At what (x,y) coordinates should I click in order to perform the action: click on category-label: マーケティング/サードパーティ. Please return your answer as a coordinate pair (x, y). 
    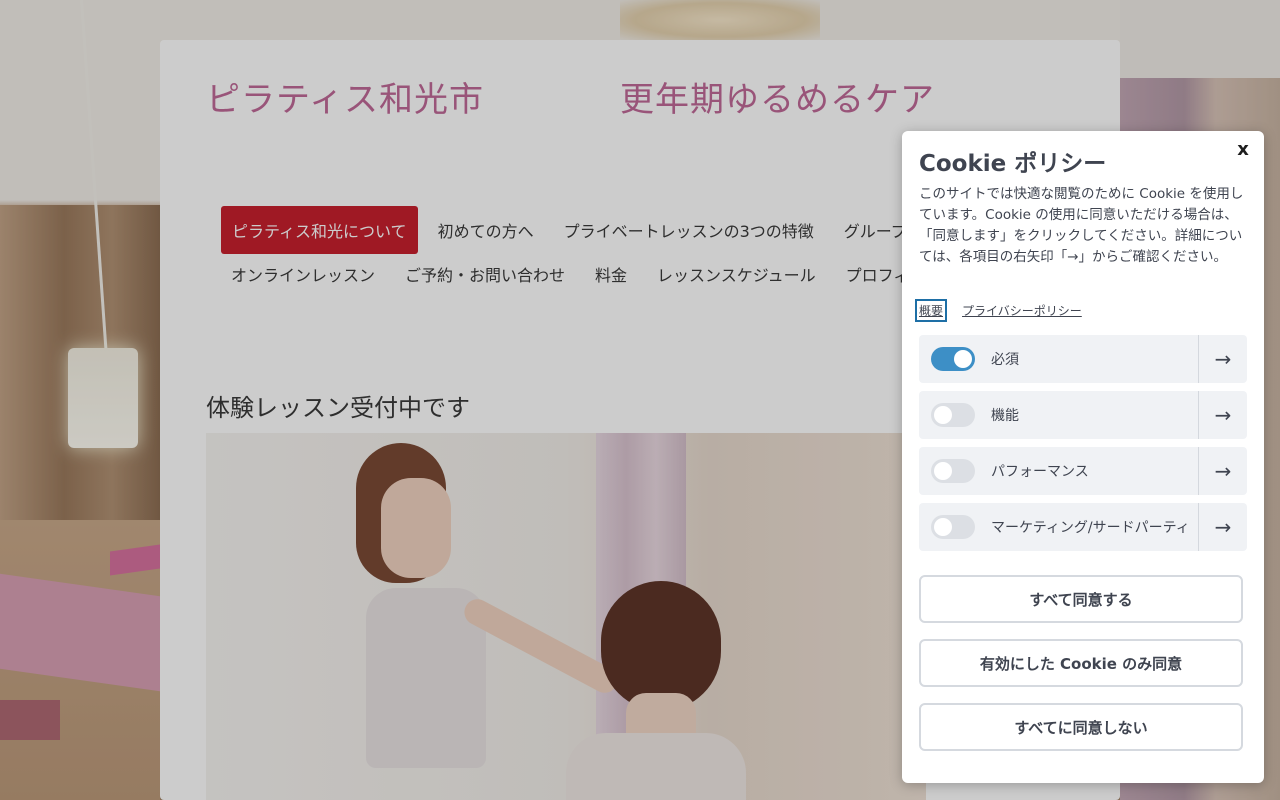
    Looking at the image, I should click on (1090, 528).